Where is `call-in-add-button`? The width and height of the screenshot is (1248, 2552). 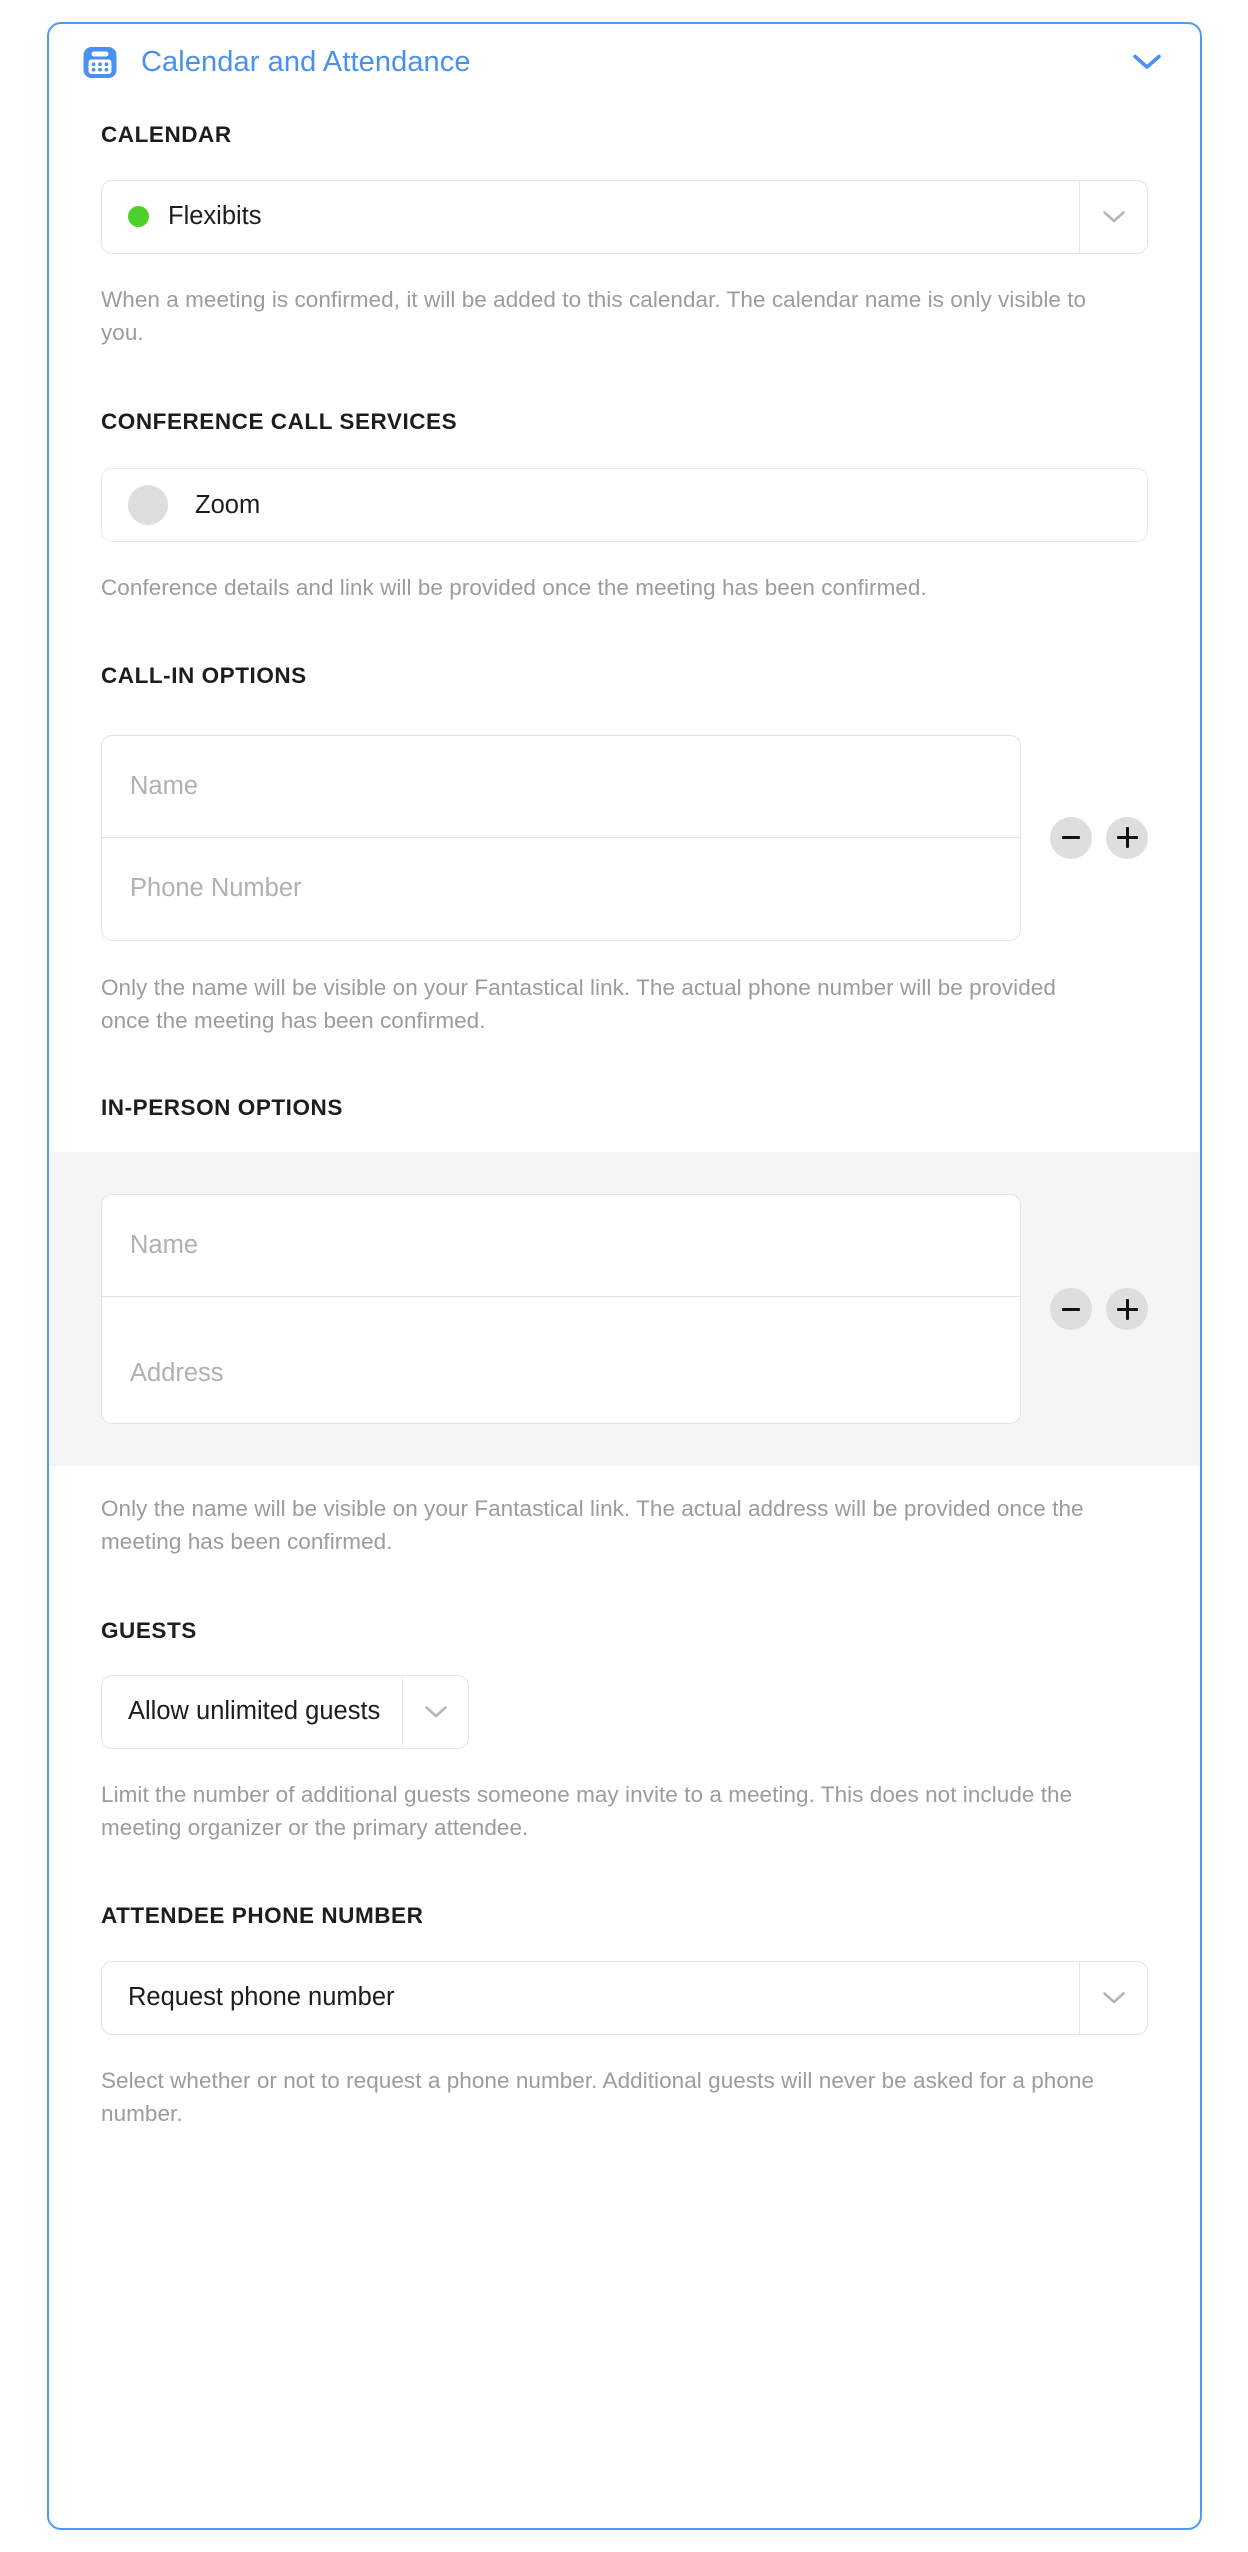 call-in-add-button is located at coordinates (1127, 837).